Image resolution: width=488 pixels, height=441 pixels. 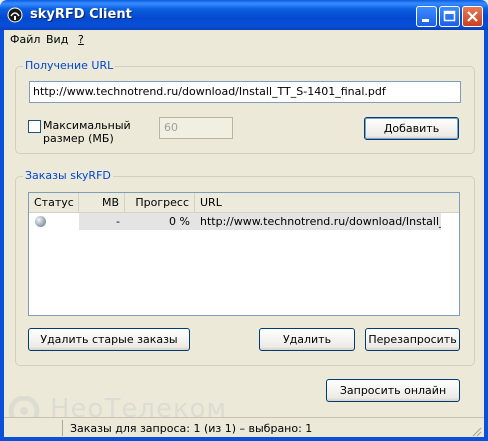 What do you see at coordinates (68, 175) in the screenshot?
I see `orders-group-legend: Заказы skyRFD` at bounding box center [68, 175].